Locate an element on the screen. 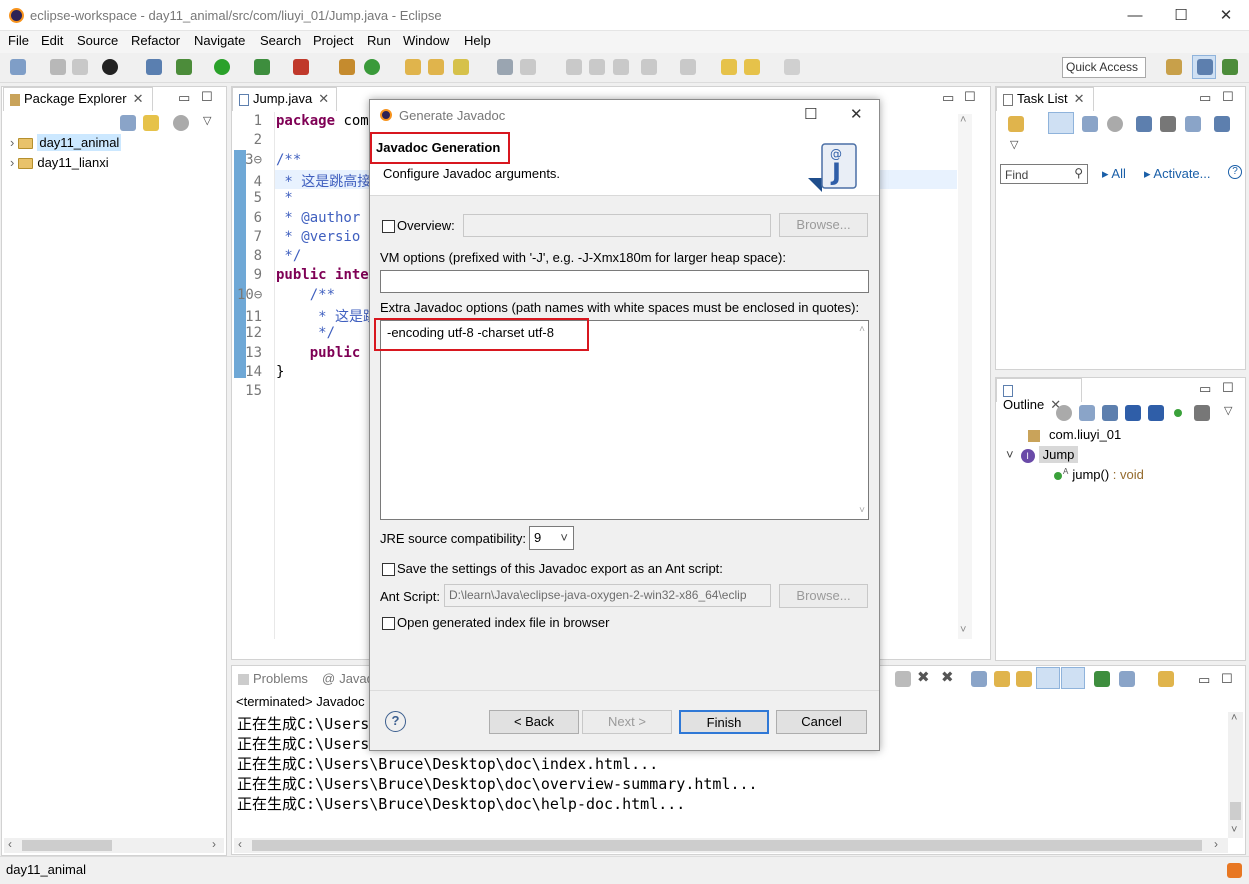 This screenshot has height=884, width=1249. debug-icon is located at coordinates (184, 67).